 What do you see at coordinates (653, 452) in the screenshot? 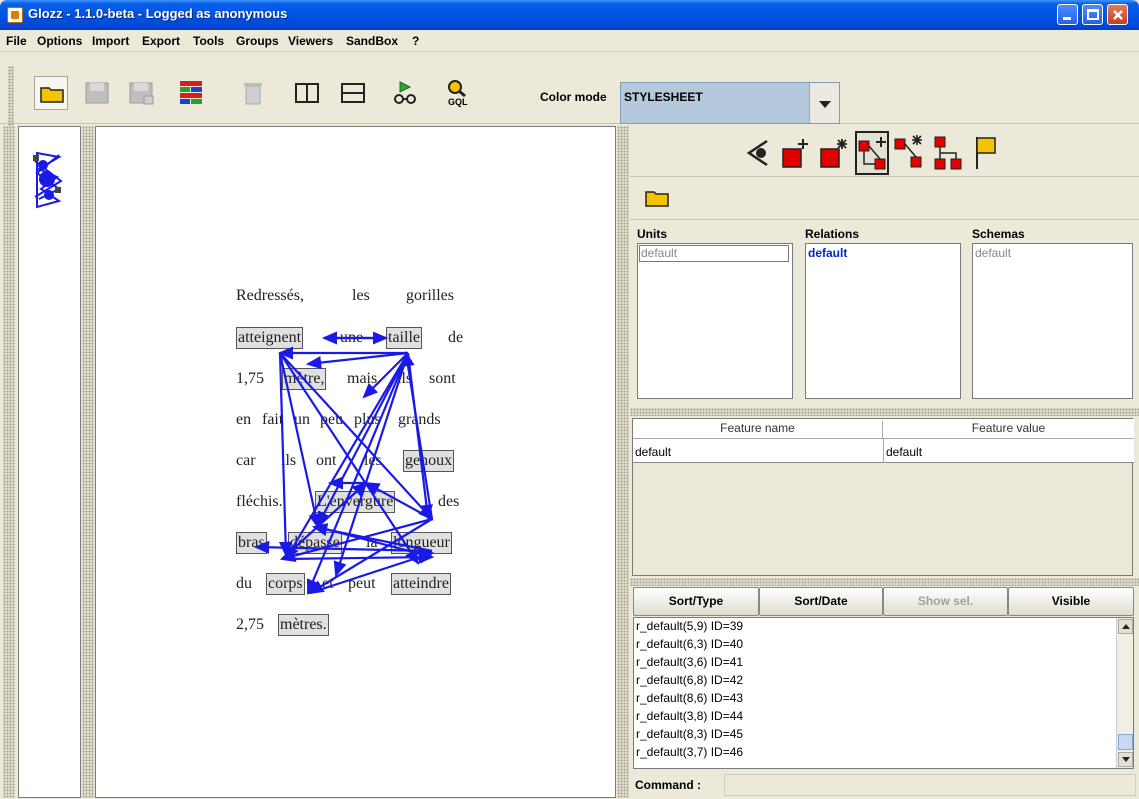
I see `feature-name-cell: default` at bounding box center [653, 452].